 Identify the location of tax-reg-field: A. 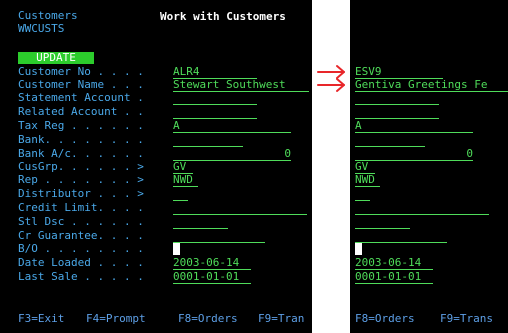
(232, 126).